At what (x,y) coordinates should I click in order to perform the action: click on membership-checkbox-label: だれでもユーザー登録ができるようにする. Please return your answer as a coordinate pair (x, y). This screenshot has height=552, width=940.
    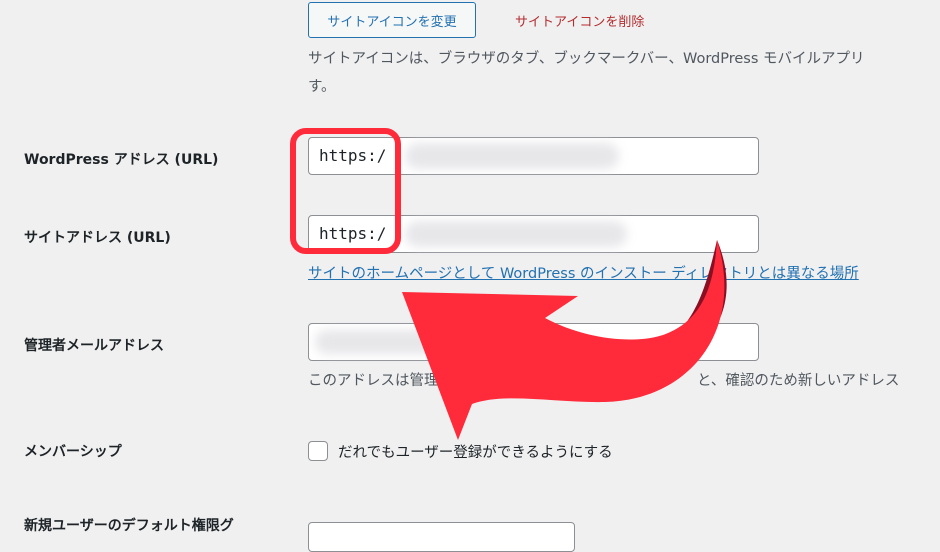
    Looking at the image, I should click on (475, 453).